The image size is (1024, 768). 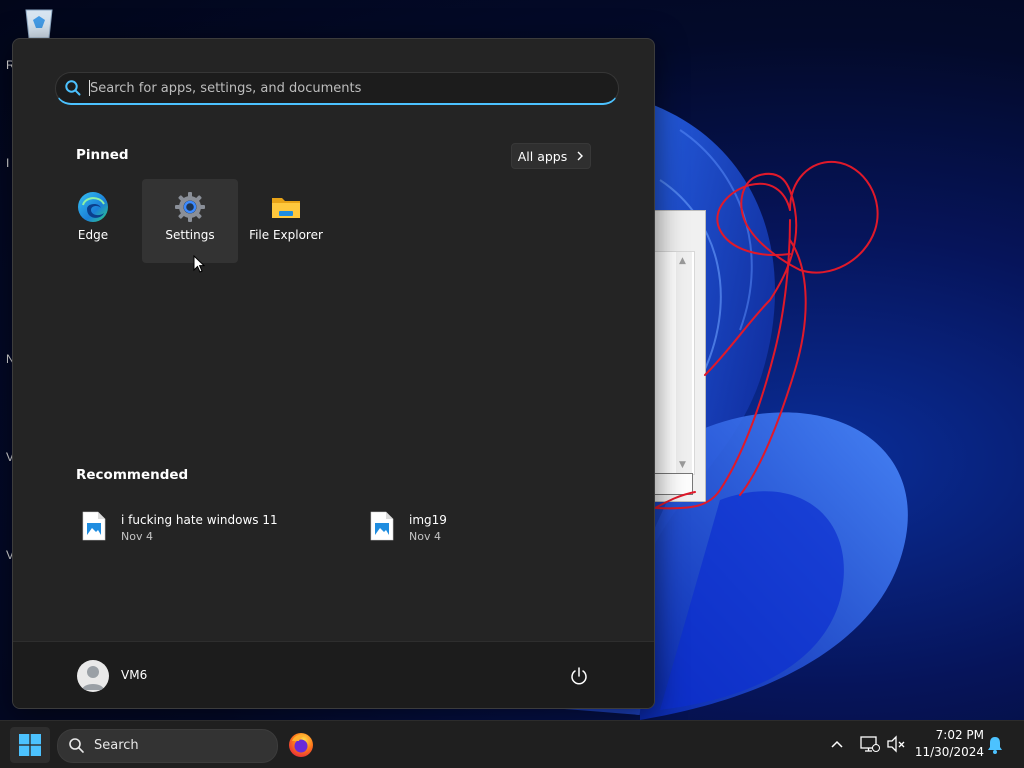 What do you see at coordinates (7, 163) in the screenshot?
I see `desktop-icon-label: I` at bounding box center [7, 163].